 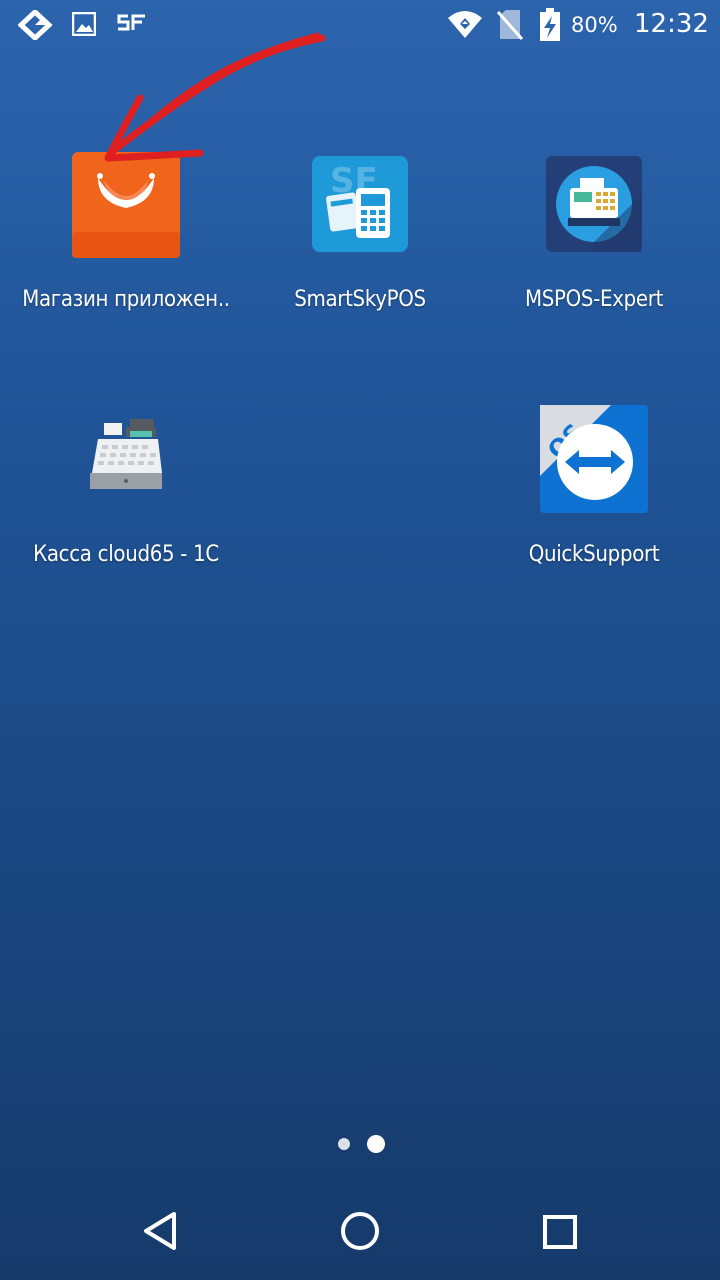 What do you see at coordinates (594, 299) in the screenshot?
I see `app-mspos-expert-label: MSPOS-Expert` at bounding box center [594, 299].